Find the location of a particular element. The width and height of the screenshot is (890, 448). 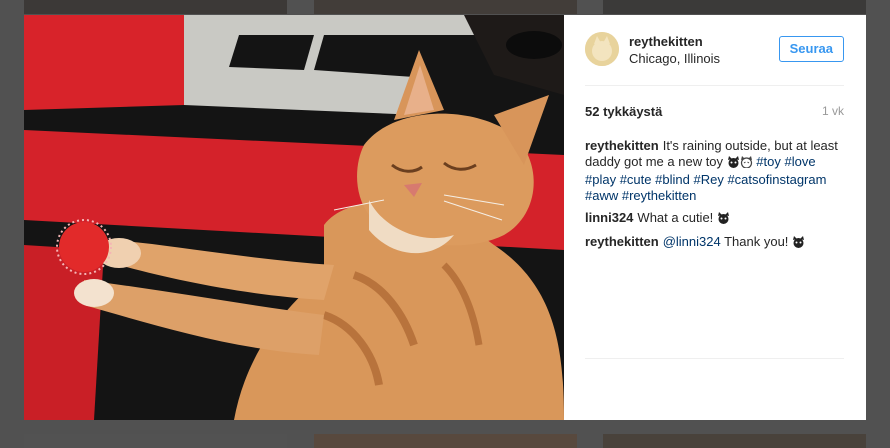

comment-text: What a cutie! is located at coordinates (675, 217).